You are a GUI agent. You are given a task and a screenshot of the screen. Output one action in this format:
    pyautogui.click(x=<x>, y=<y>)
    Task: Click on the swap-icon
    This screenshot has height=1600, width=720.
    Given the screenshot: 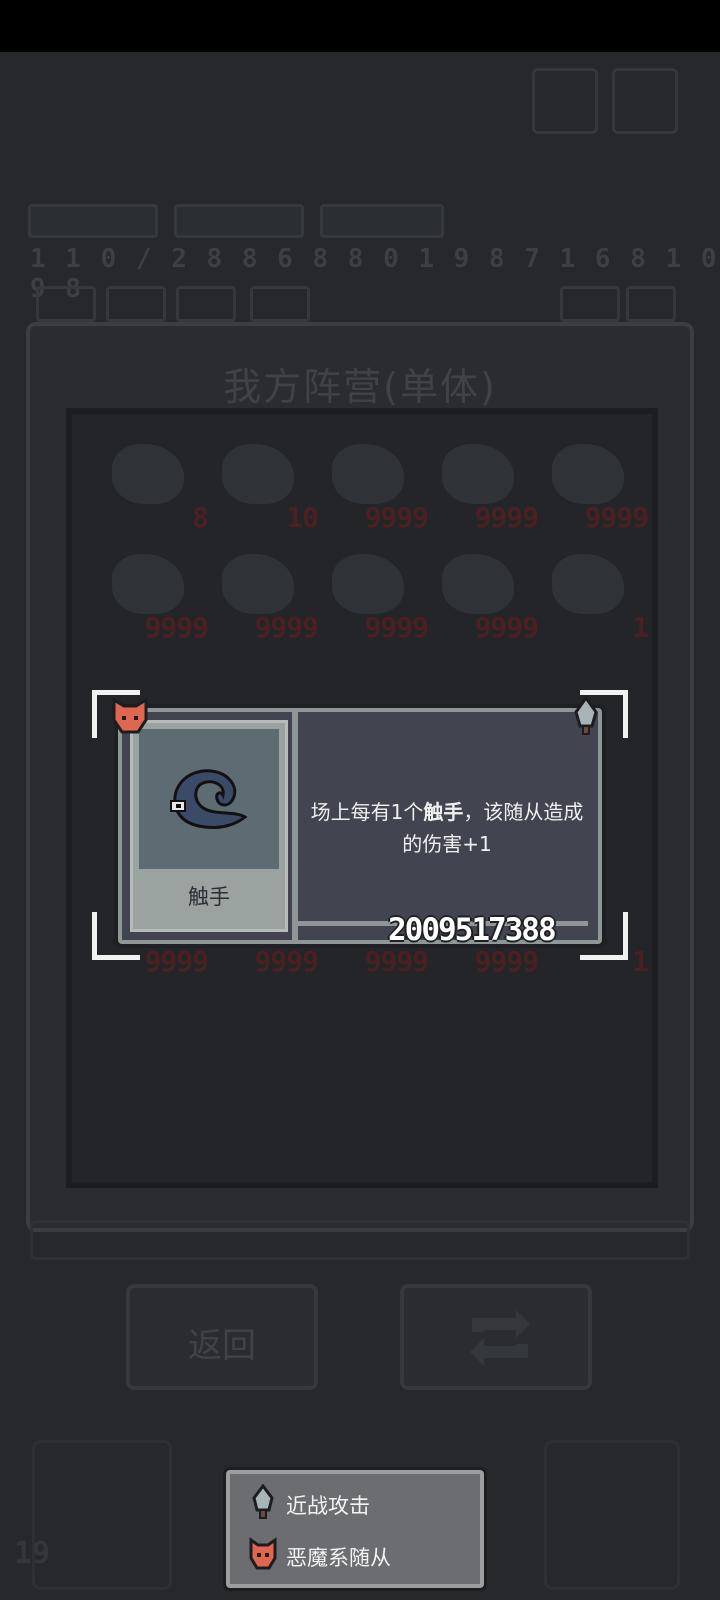 What is the action you would take?
    pyautogui.click(x=500, y=1338)
    